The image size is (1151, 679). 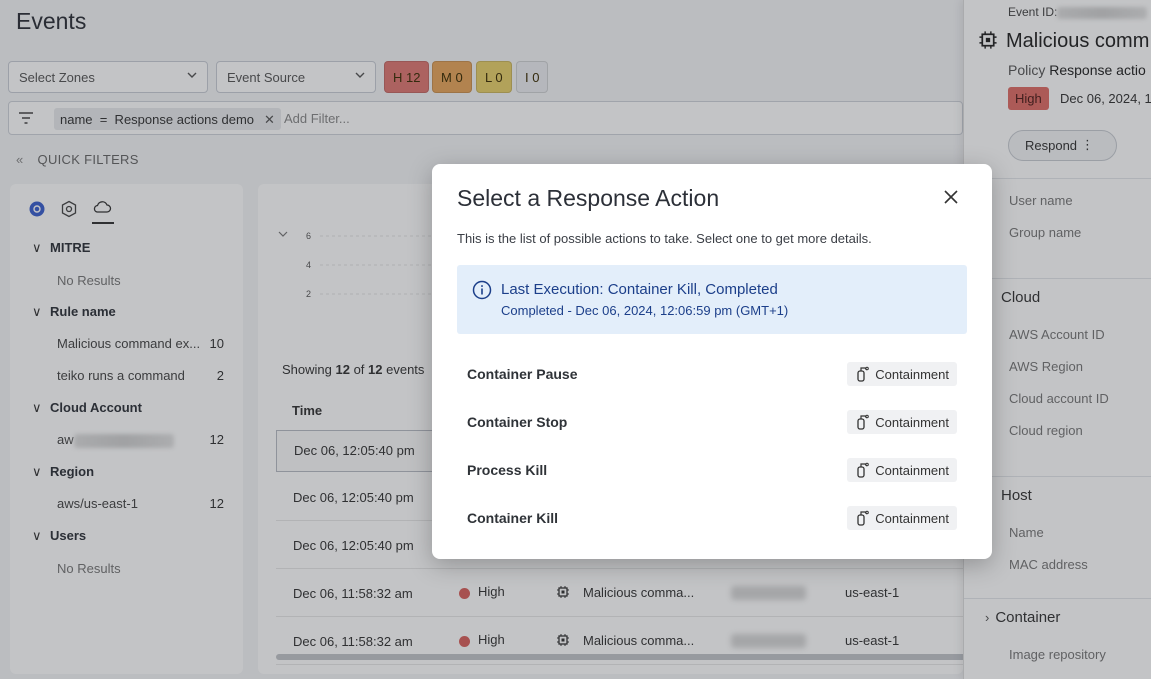 What do you see at coordinates (513, 518) in the screenshot?
I see `action-name: Container Kill` at bounding box center [513, 518].